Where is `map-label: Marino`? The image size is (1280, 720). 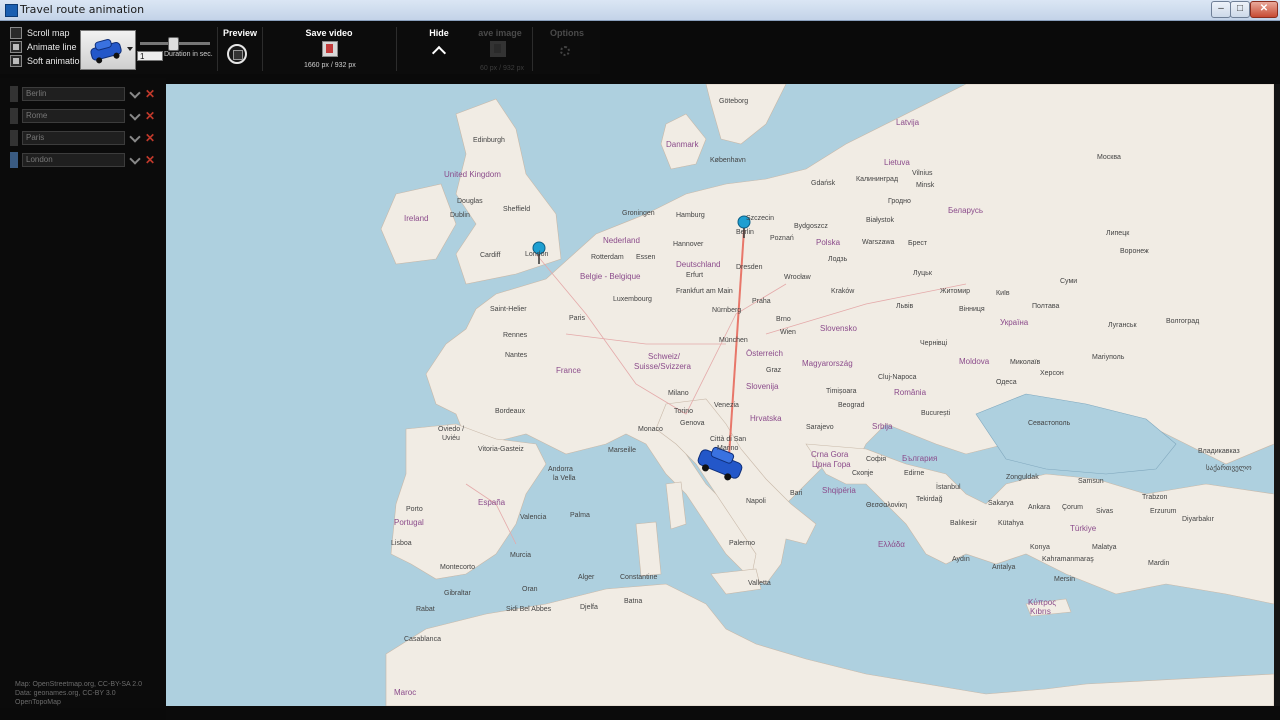
map-label: Marino is located at coordinates (728, 448).